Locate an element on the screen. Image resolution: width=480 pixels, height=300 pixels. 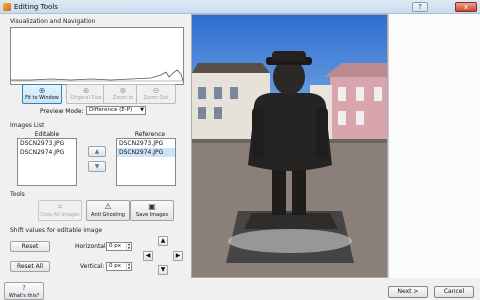
list-item: DSCN2974.JPG is located at coordinates (47, 152).